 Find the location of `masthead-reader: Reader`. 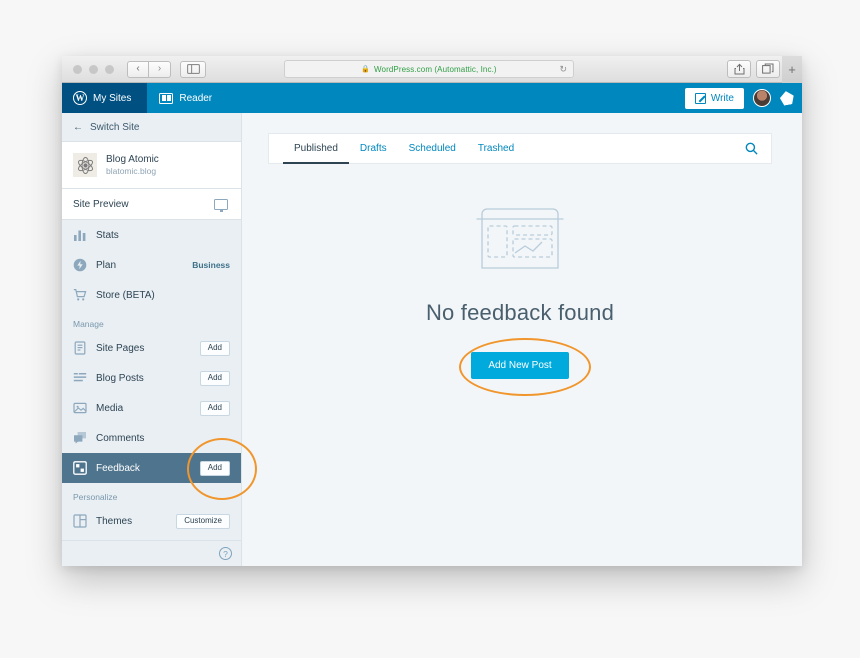

masthead-reader: Reader is located at coordinates (185, 98).